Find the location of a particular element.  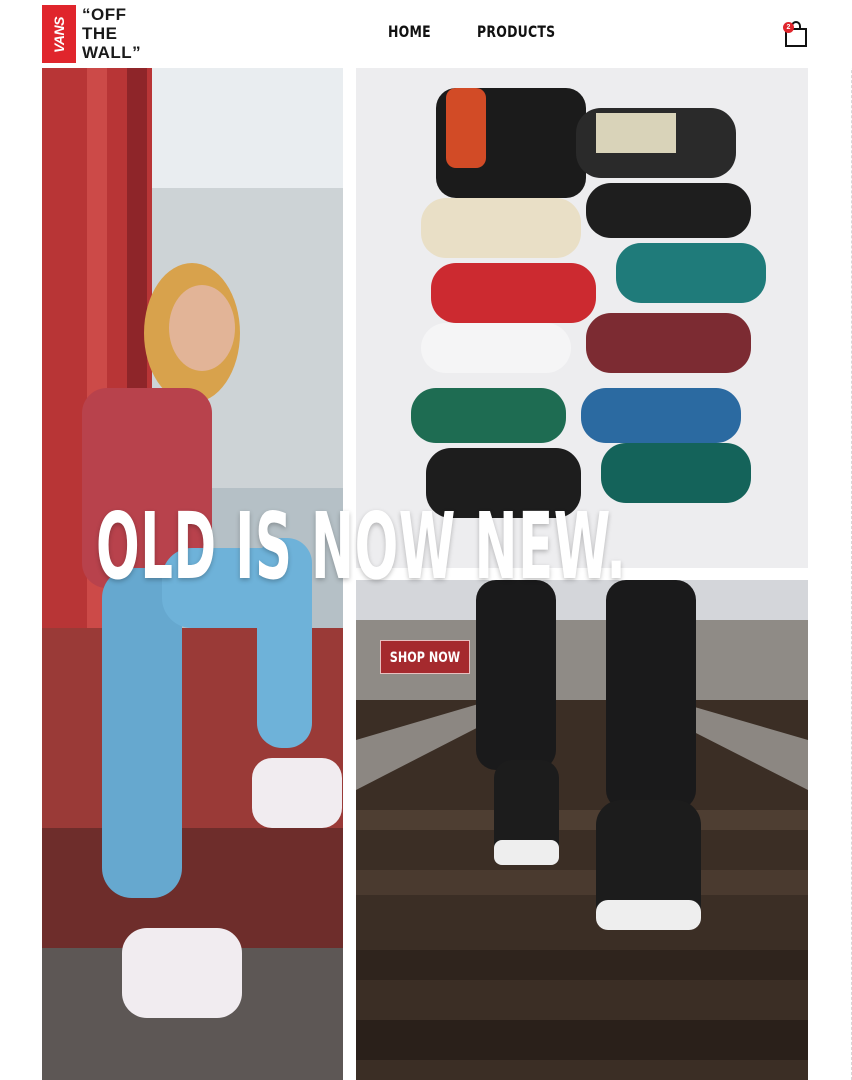

shop-now-label: SHOP NOW is located at coordinates (425, 658).